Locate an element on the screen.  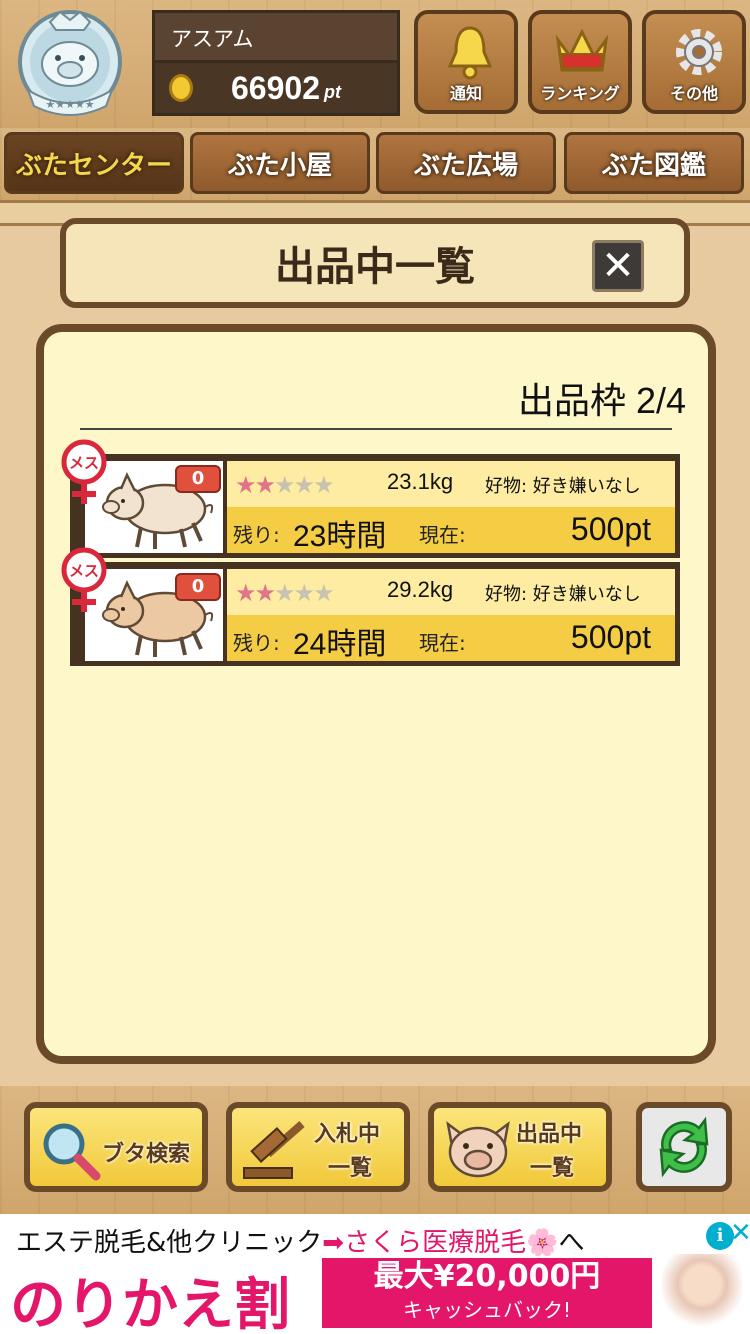
remaining-time: 23時間 is located at coordinates (340, 536).